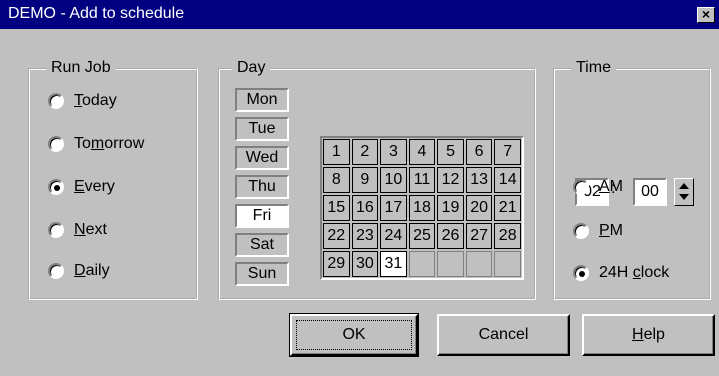  I want to click on radio-label-post: oday, so click(99, 100).